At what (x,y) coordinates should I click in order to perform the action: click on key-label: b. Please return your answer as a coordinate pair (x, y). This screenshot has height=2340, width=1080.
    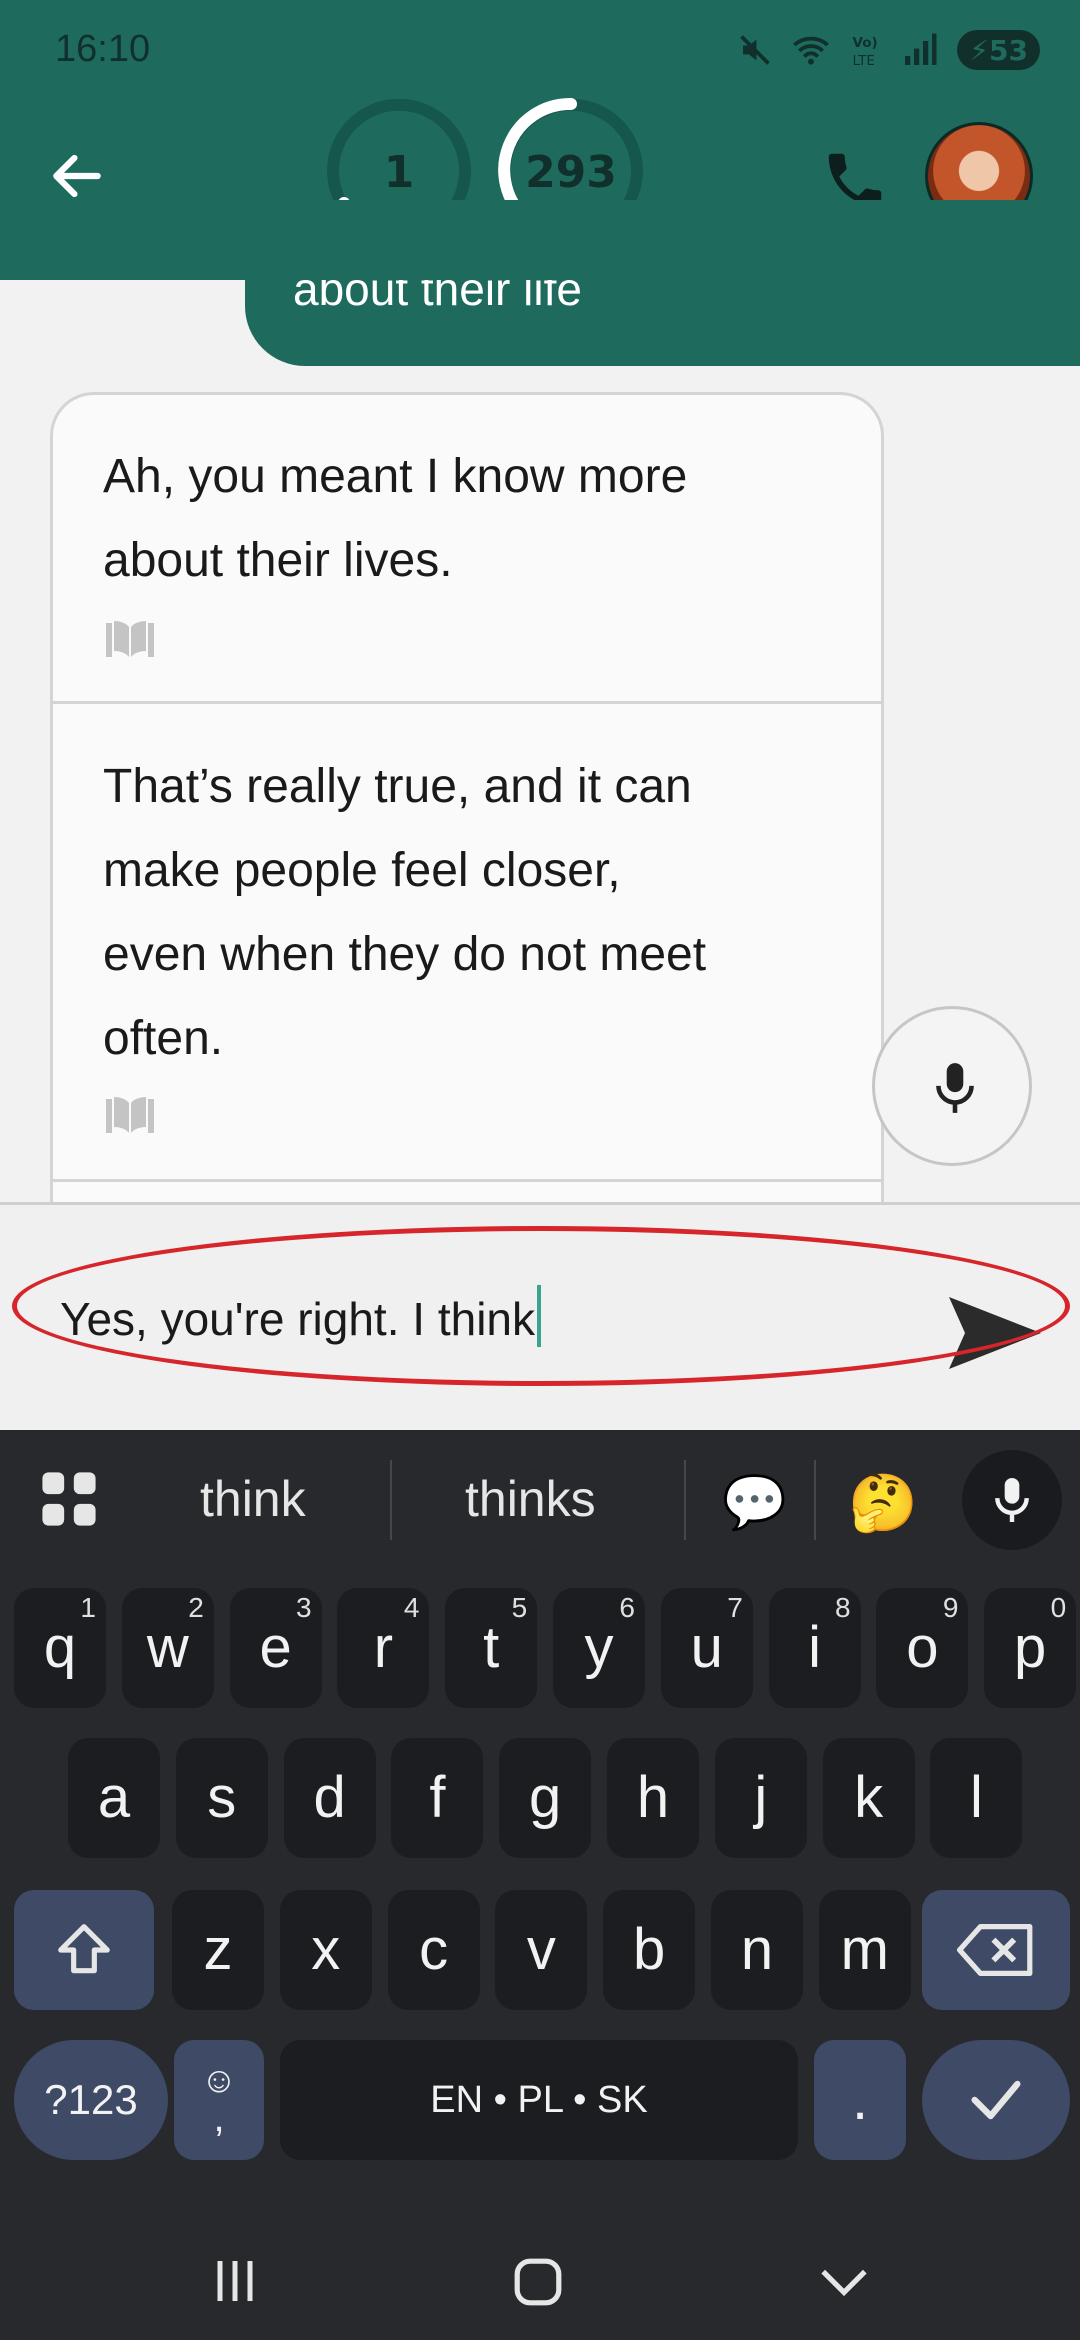
    Looking at the image, I should click on (649, 1949).